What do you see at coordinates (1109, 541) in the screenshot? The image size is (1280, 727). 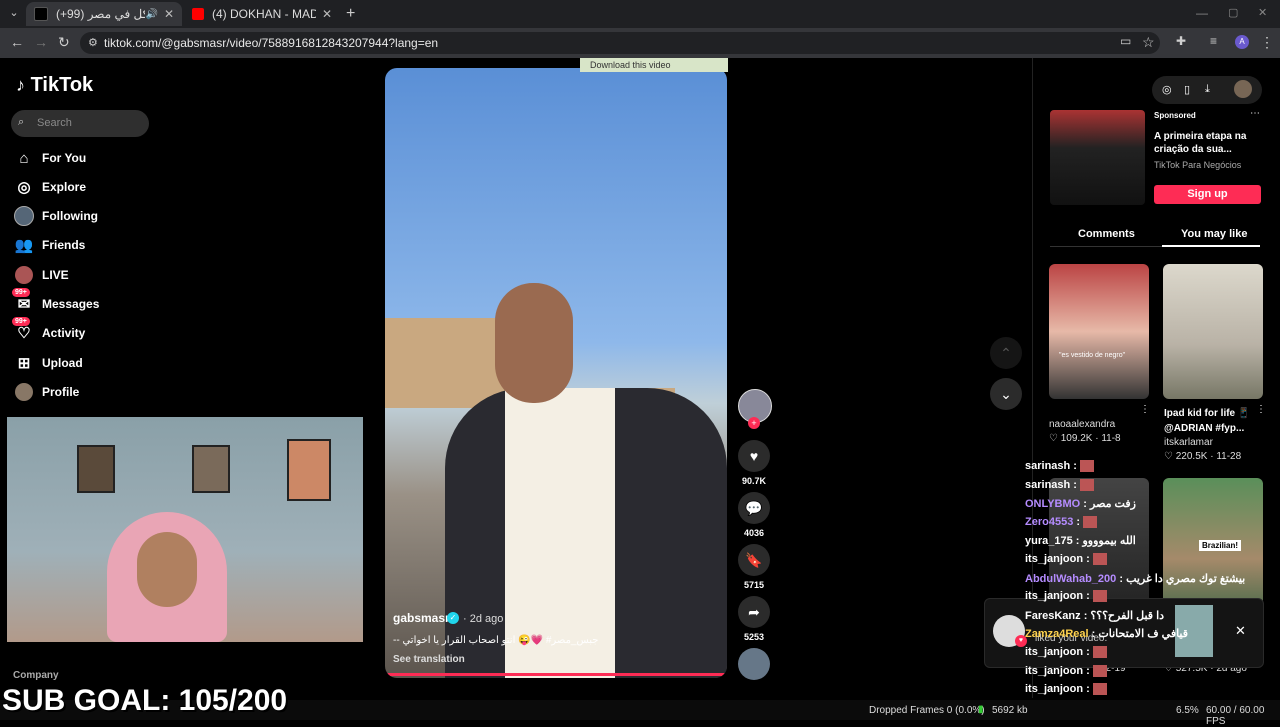 I see `chat-text: الله بيموووو` at bounding box center [1109, 541].